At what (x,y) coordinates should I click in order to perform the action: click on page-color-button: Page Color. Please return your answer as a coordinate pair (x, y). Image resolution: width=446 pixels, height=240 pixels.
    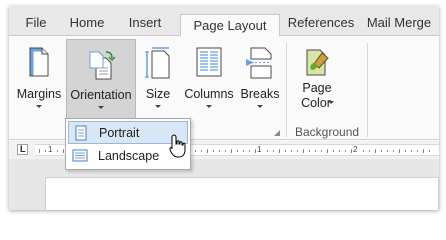
    Looking at the image, I should click on (317, 79).